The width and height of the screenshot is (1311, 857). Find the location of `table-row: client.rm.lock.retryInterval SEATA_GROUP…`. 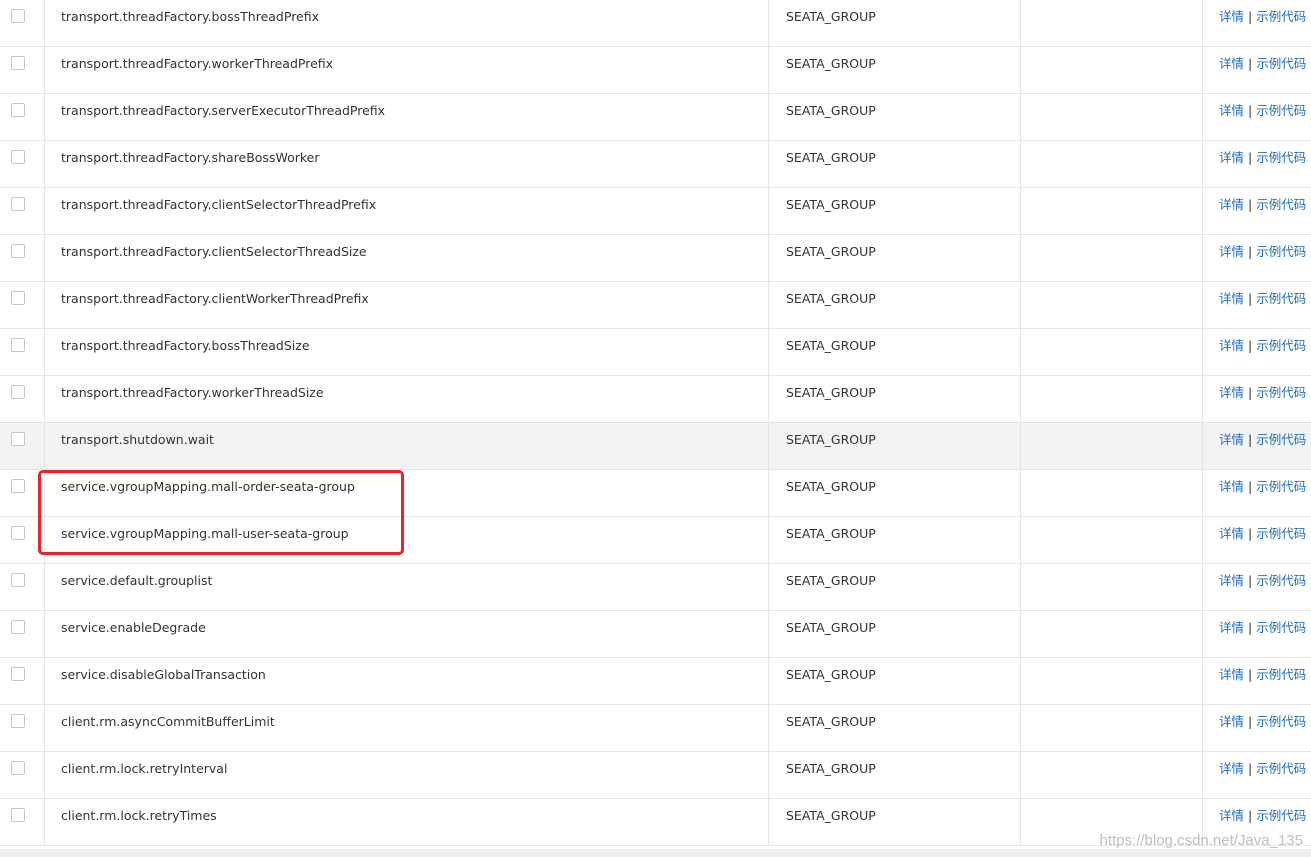

table-row: client.rm.lock.retryInterval SEATA_GROUP… is located at coordinates (655, 775).